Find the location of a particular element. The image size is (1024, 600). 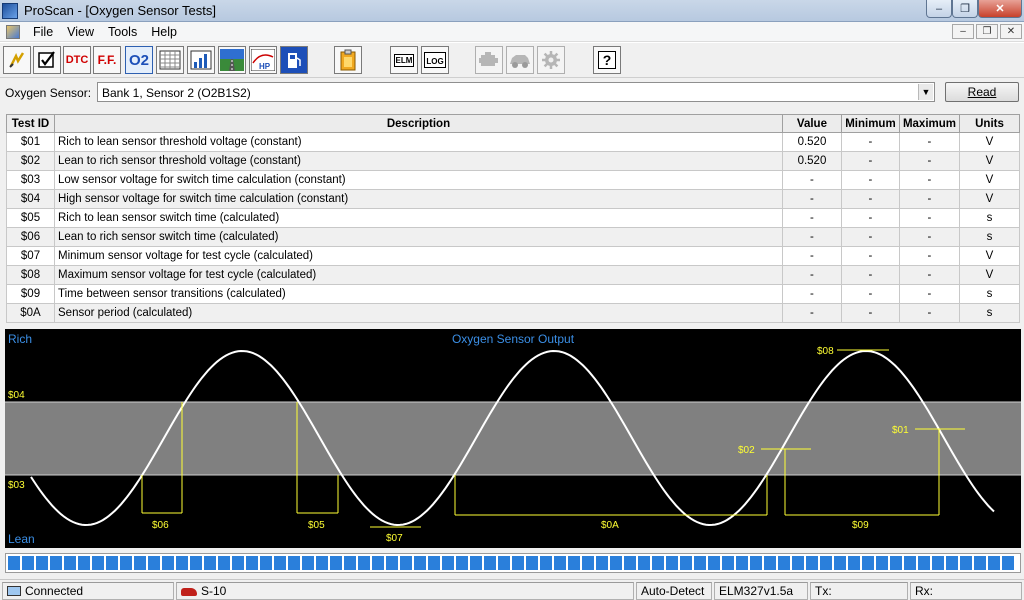

title-bar: ProScan - [Oxygen Sensor Tests] – ❐ ✕ is located at coordinates (512, 11).